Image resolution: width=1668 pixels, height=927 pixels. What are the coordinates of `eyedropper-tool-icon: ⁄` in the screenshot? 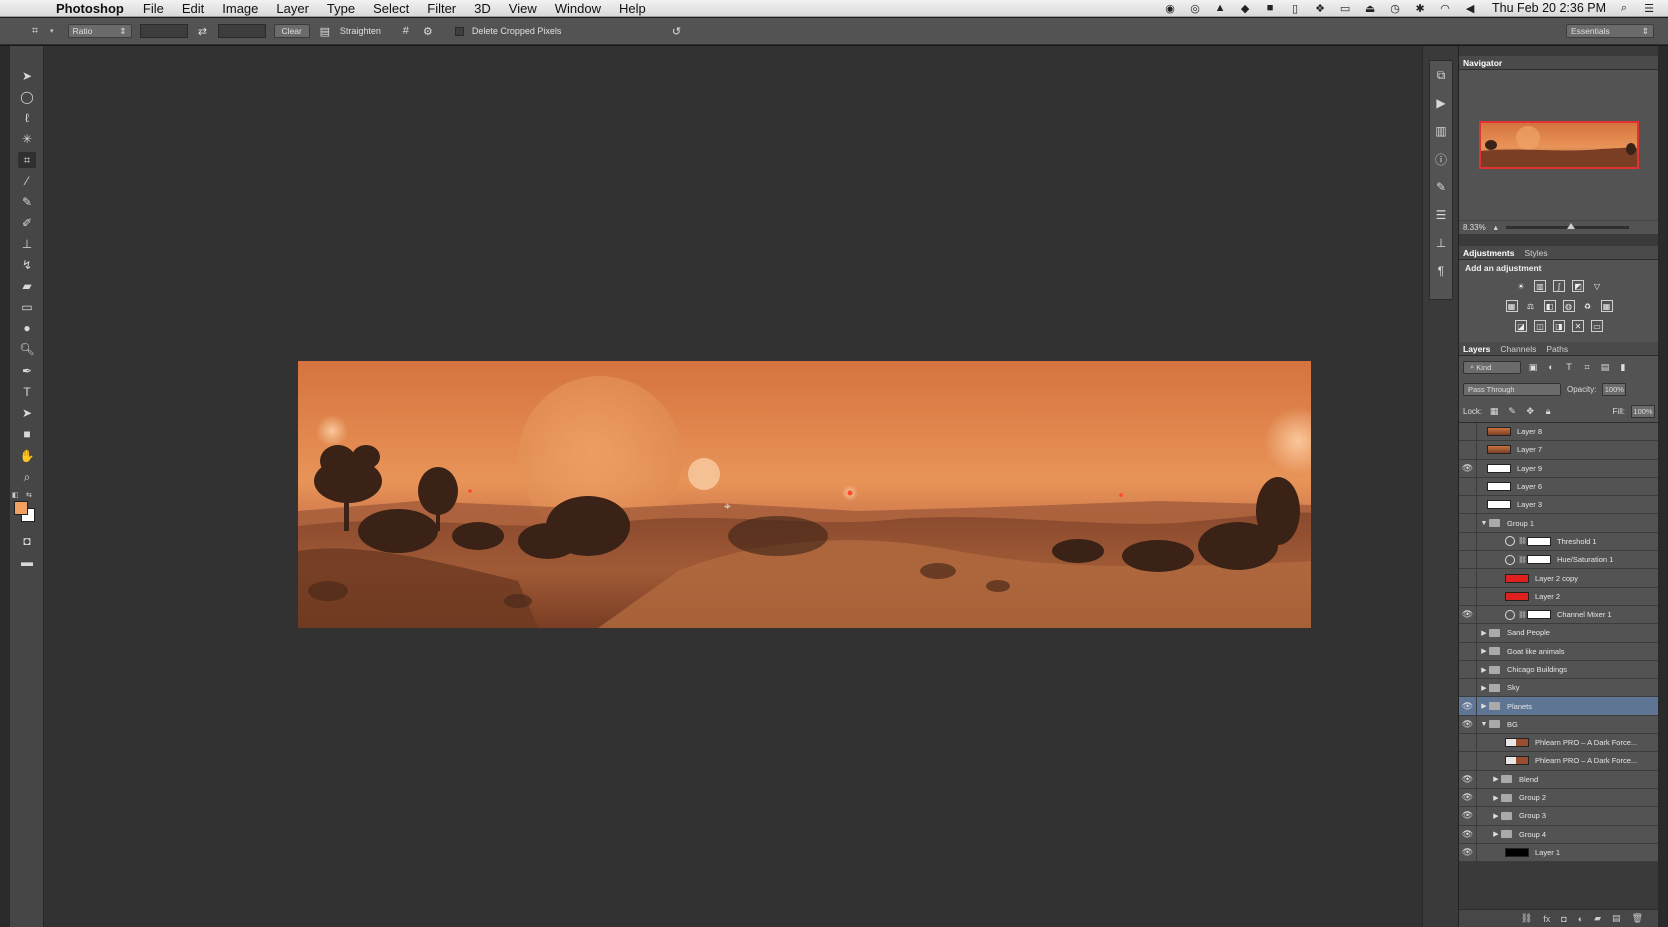 It's located at (27, 181).